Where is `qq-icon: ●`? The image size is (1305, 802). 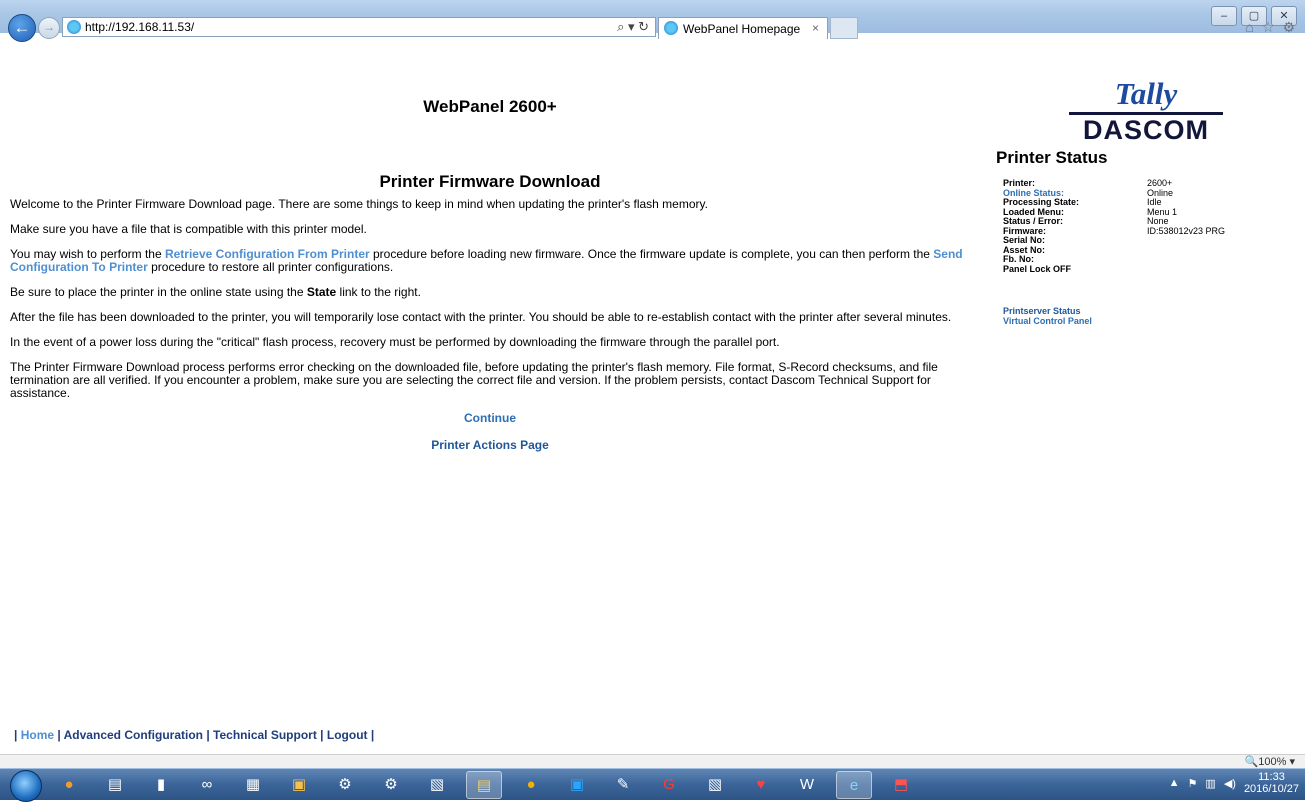
qq-icon: ● is located at coordinates (531, 784).